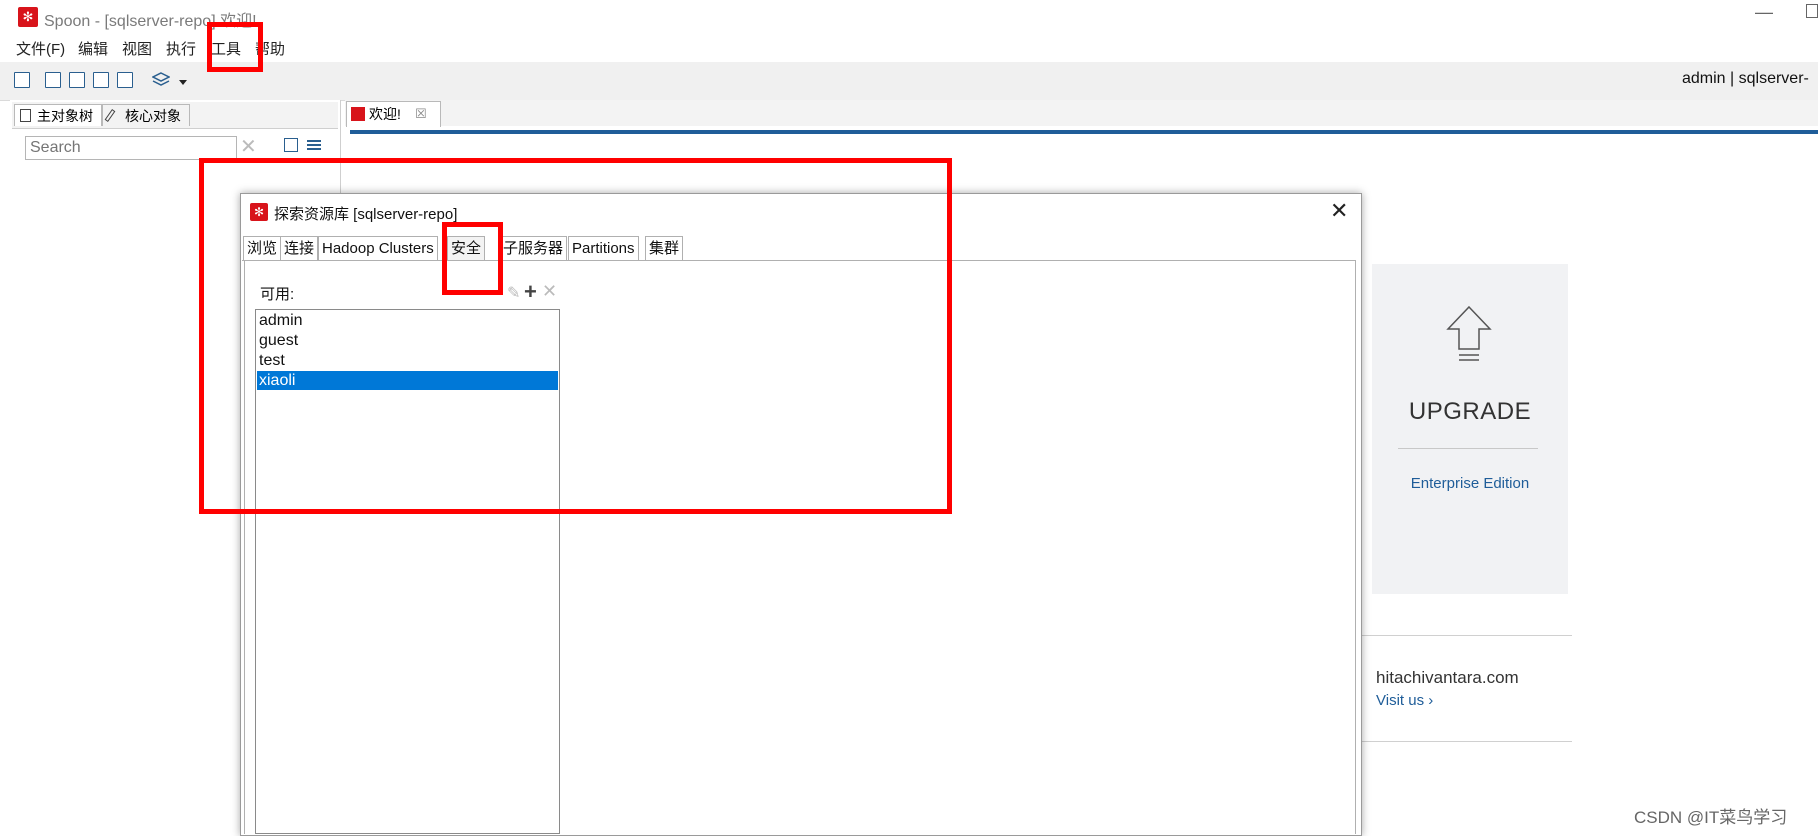 This screenshot has width=1818, height=836. What do you see at coordinates (421, 114) in the screenshot?
I see `close-tab-icon: ☒` at bounding box center [421, 114].